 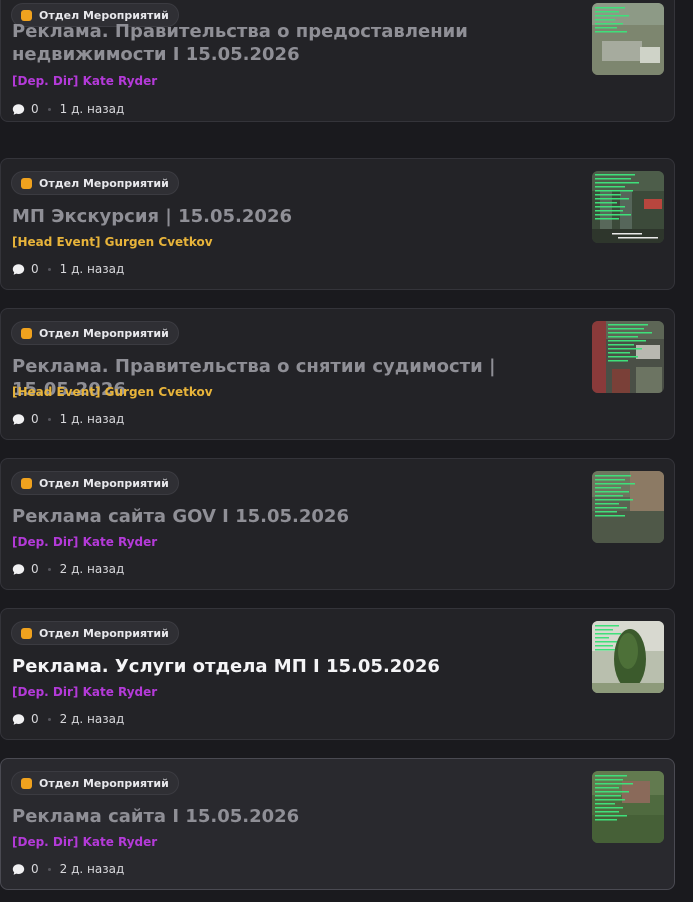 I want to click on post-title: МП Экскурсия | 15.05.2026, so click(x=292, y=216).